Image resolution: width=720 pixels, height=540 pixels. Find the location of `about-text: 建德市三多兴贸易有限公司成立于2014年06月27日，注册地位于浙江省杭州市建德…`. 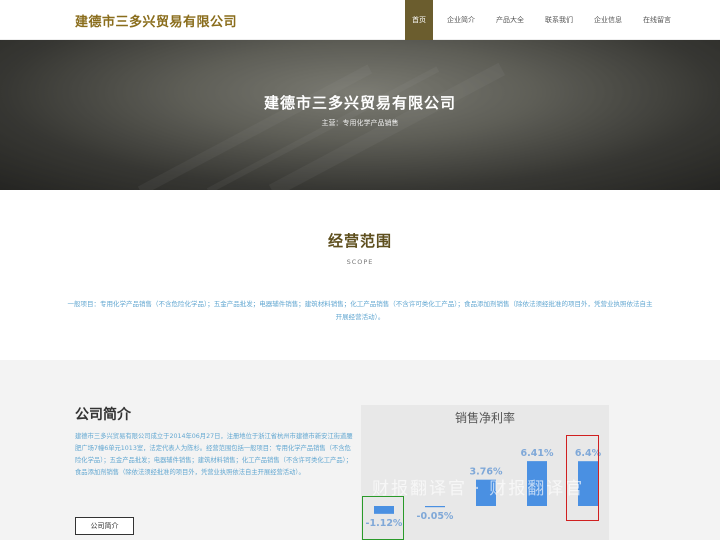

about-text: 建德市三多兴贸易有限公司成立于2014年06月27日，注册地位于浙江省杭州市建德… is located at coordinates (214, 454).